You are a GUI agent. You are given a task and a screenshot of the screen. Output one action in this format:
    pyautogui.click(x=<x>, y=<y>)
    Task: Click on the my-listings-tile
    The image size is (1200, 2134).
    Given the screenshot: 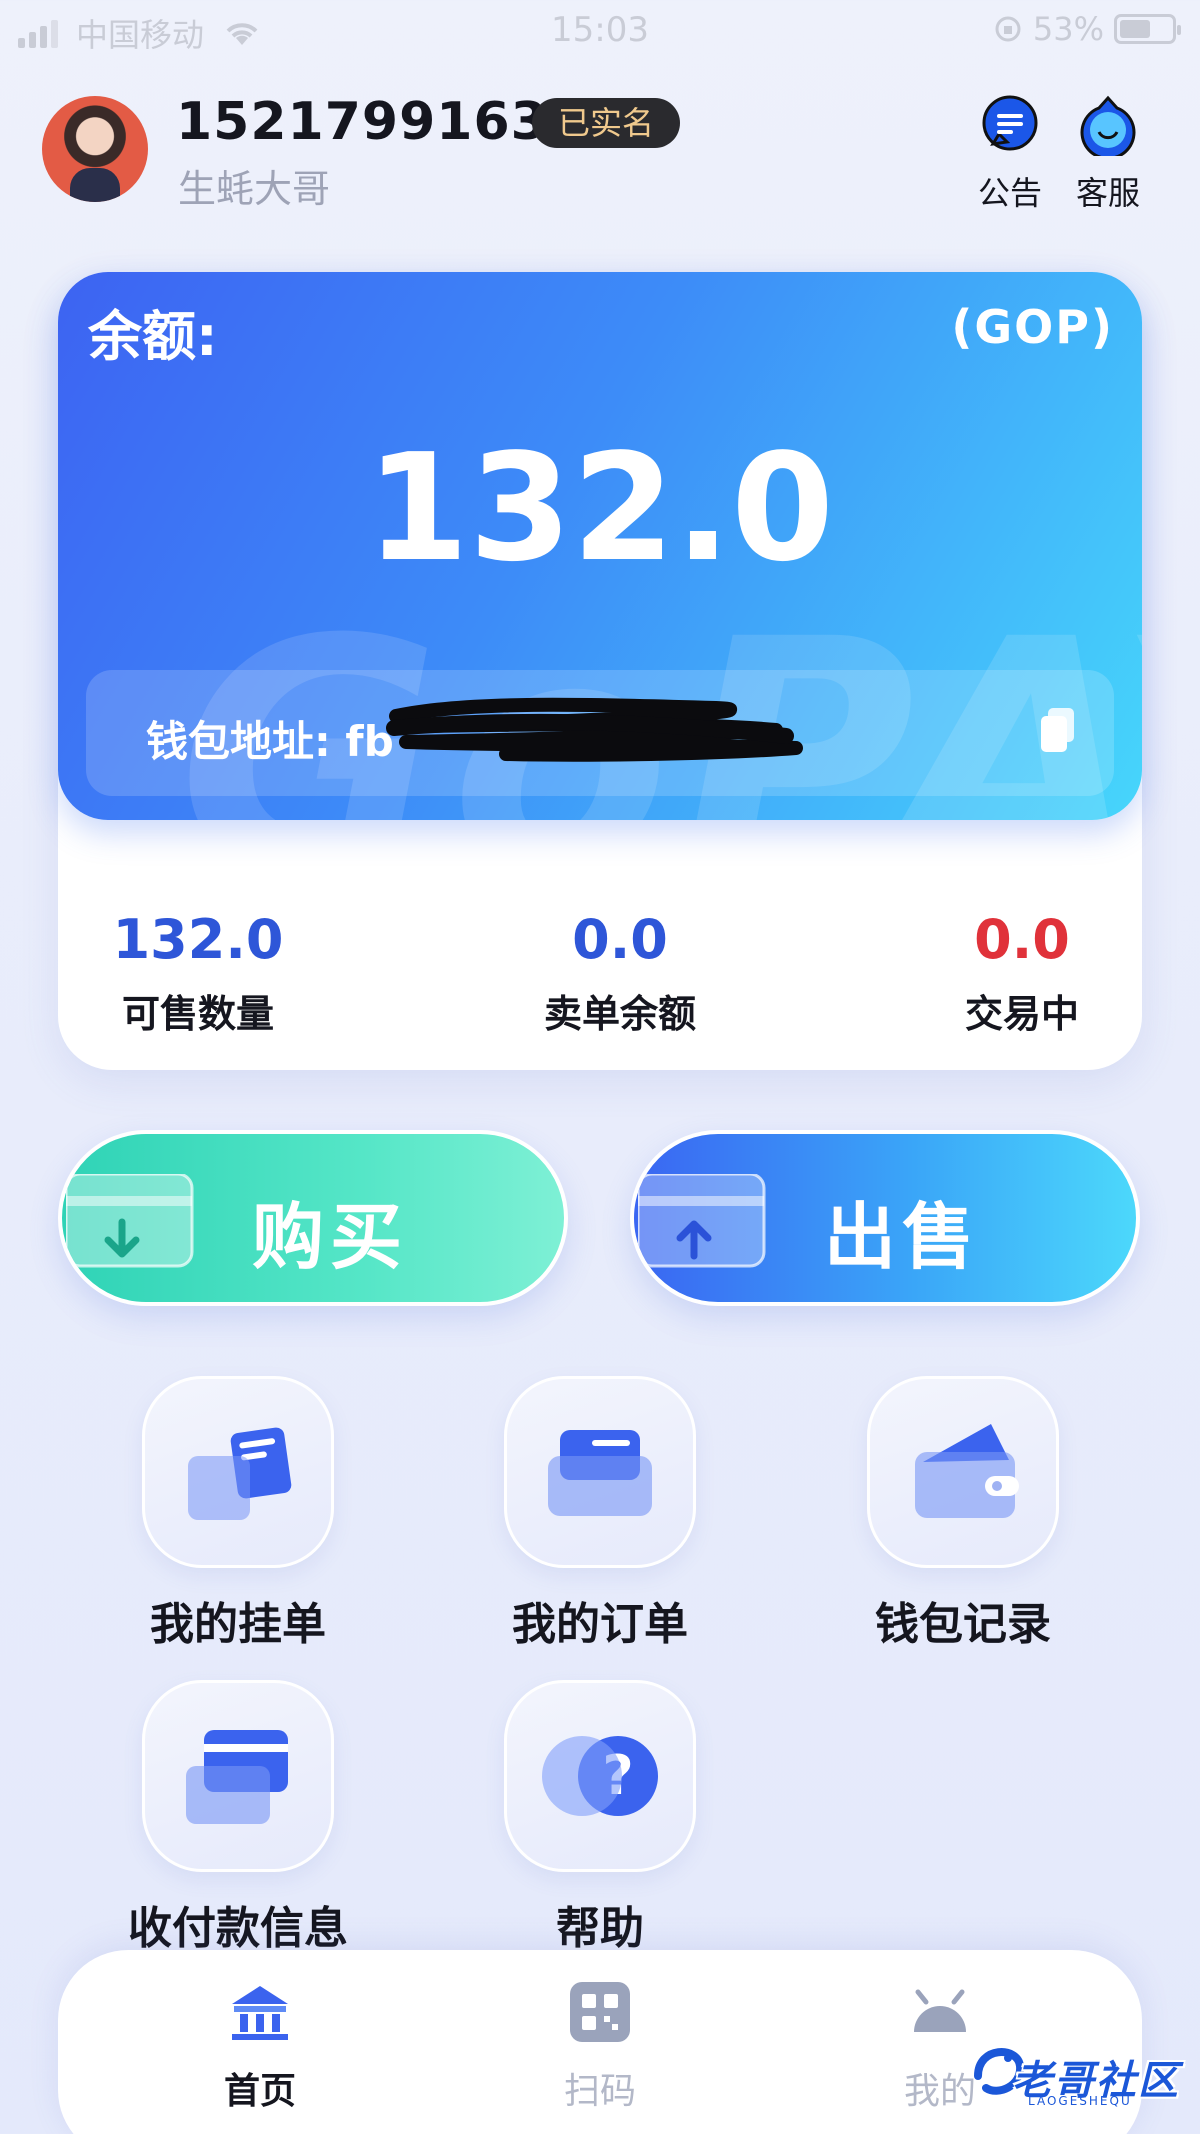 What is the action you would take?
    pyautogui.click(x=238, y=1472)
    